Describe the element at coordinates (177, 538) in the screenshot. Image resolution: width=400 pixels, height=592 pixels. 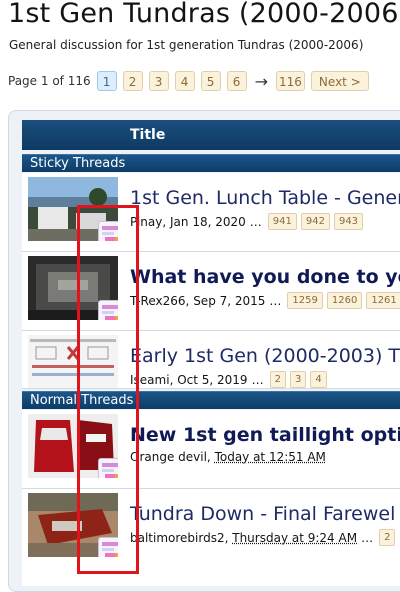
I see `thread-author: baltimorebirds2` at that location.